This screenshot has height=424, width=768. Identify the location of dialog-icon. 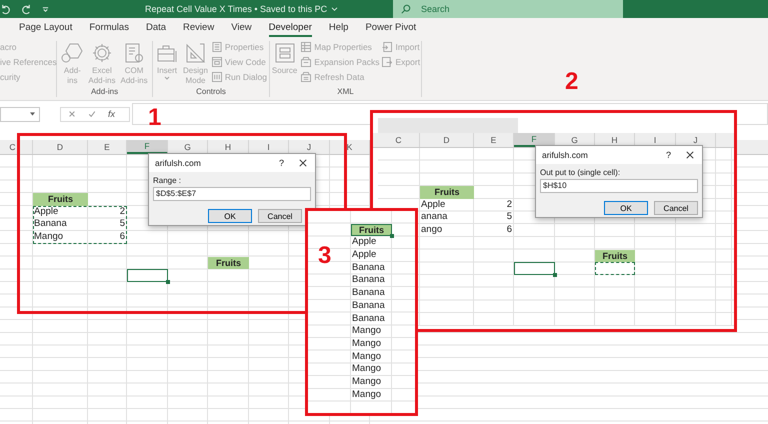
(217, 77).